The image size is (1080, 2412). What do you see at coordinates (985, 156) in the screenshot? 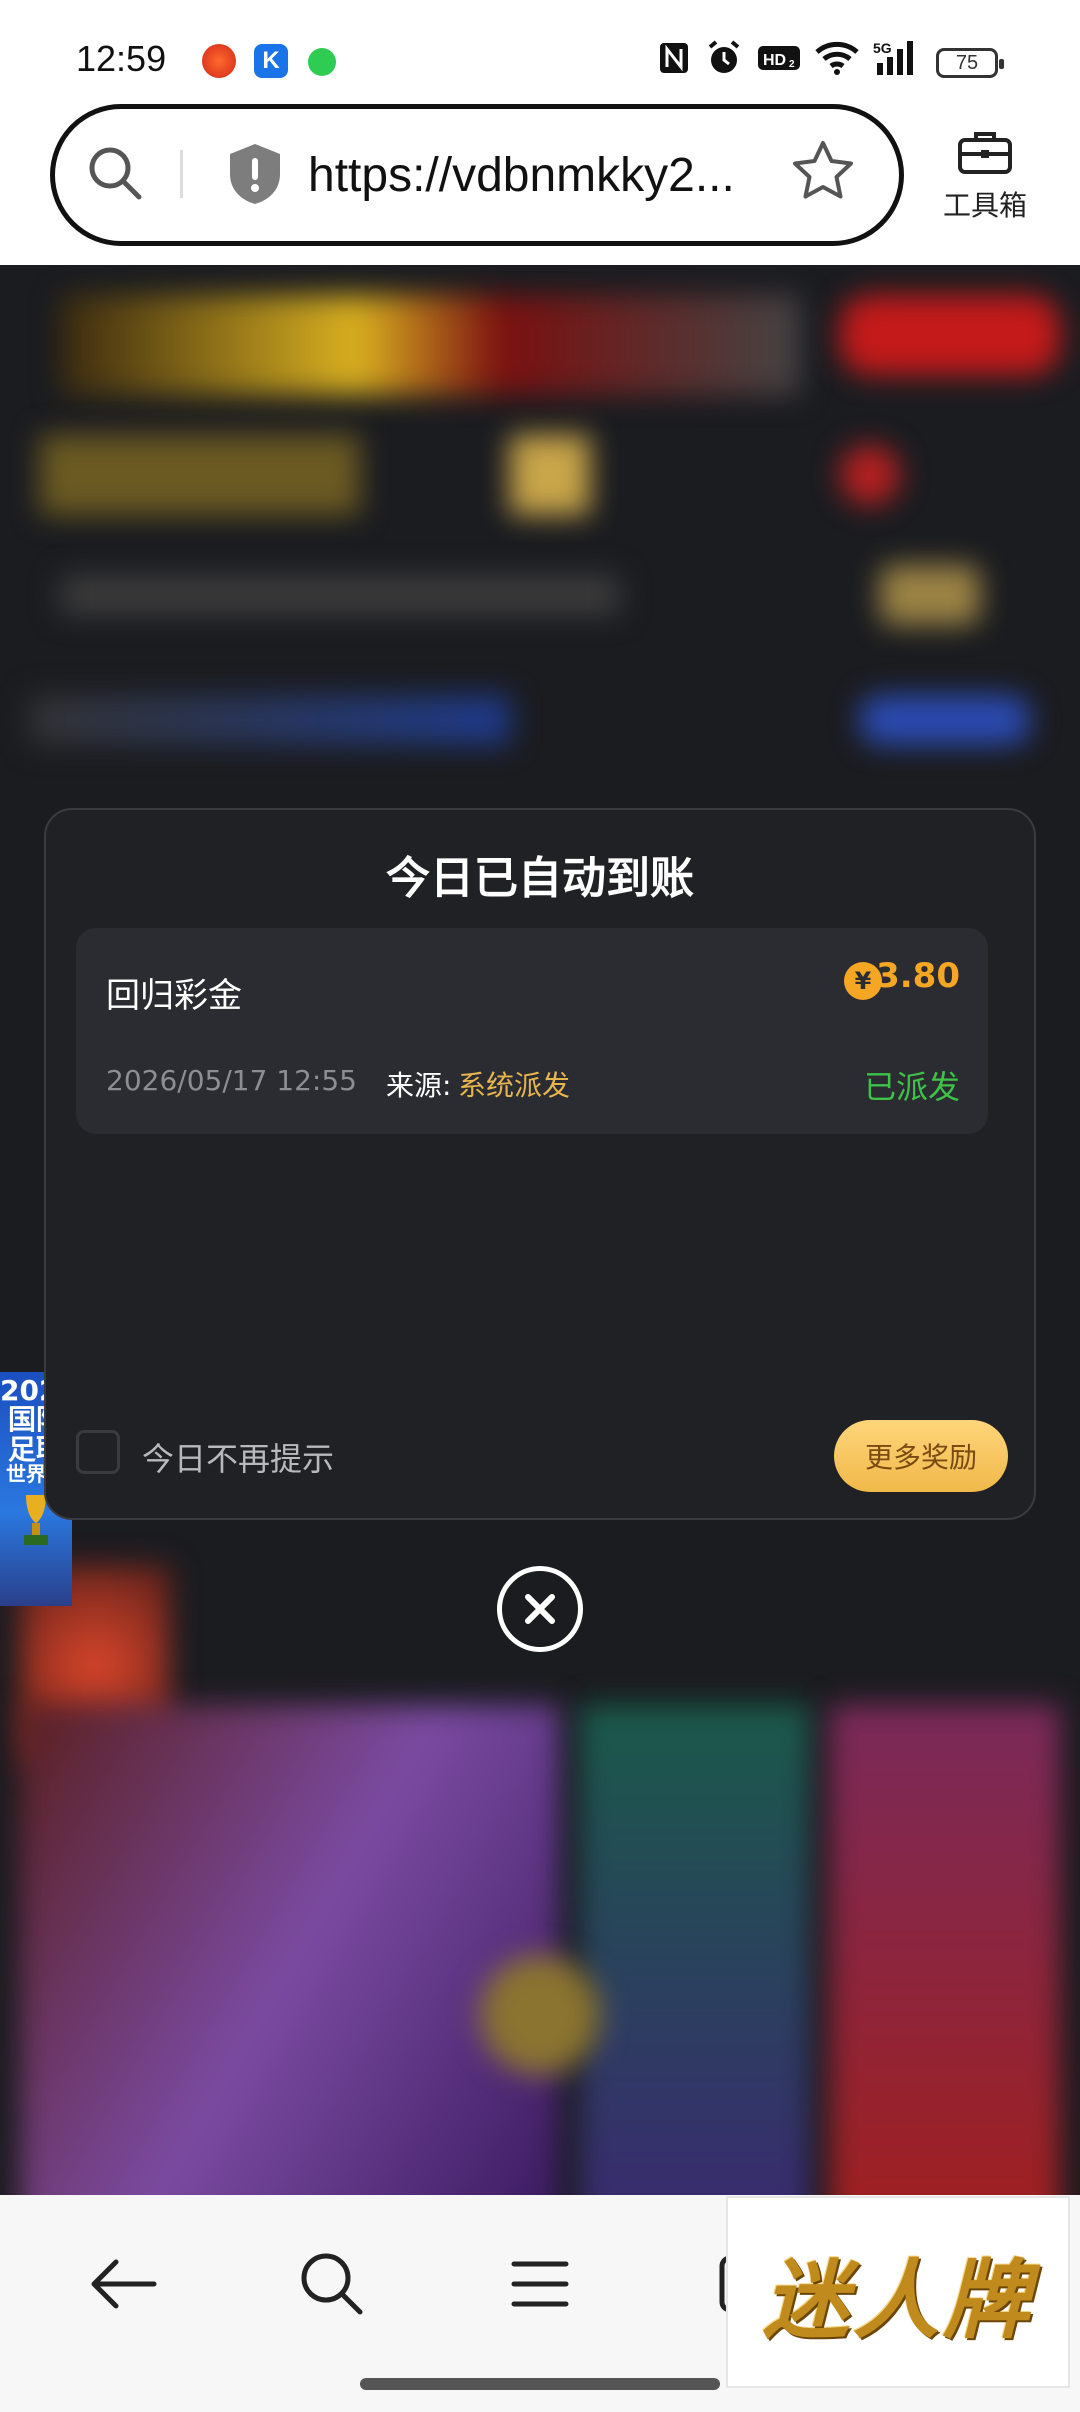
I see `toolbox-icon` at bounding box center [985, 156].